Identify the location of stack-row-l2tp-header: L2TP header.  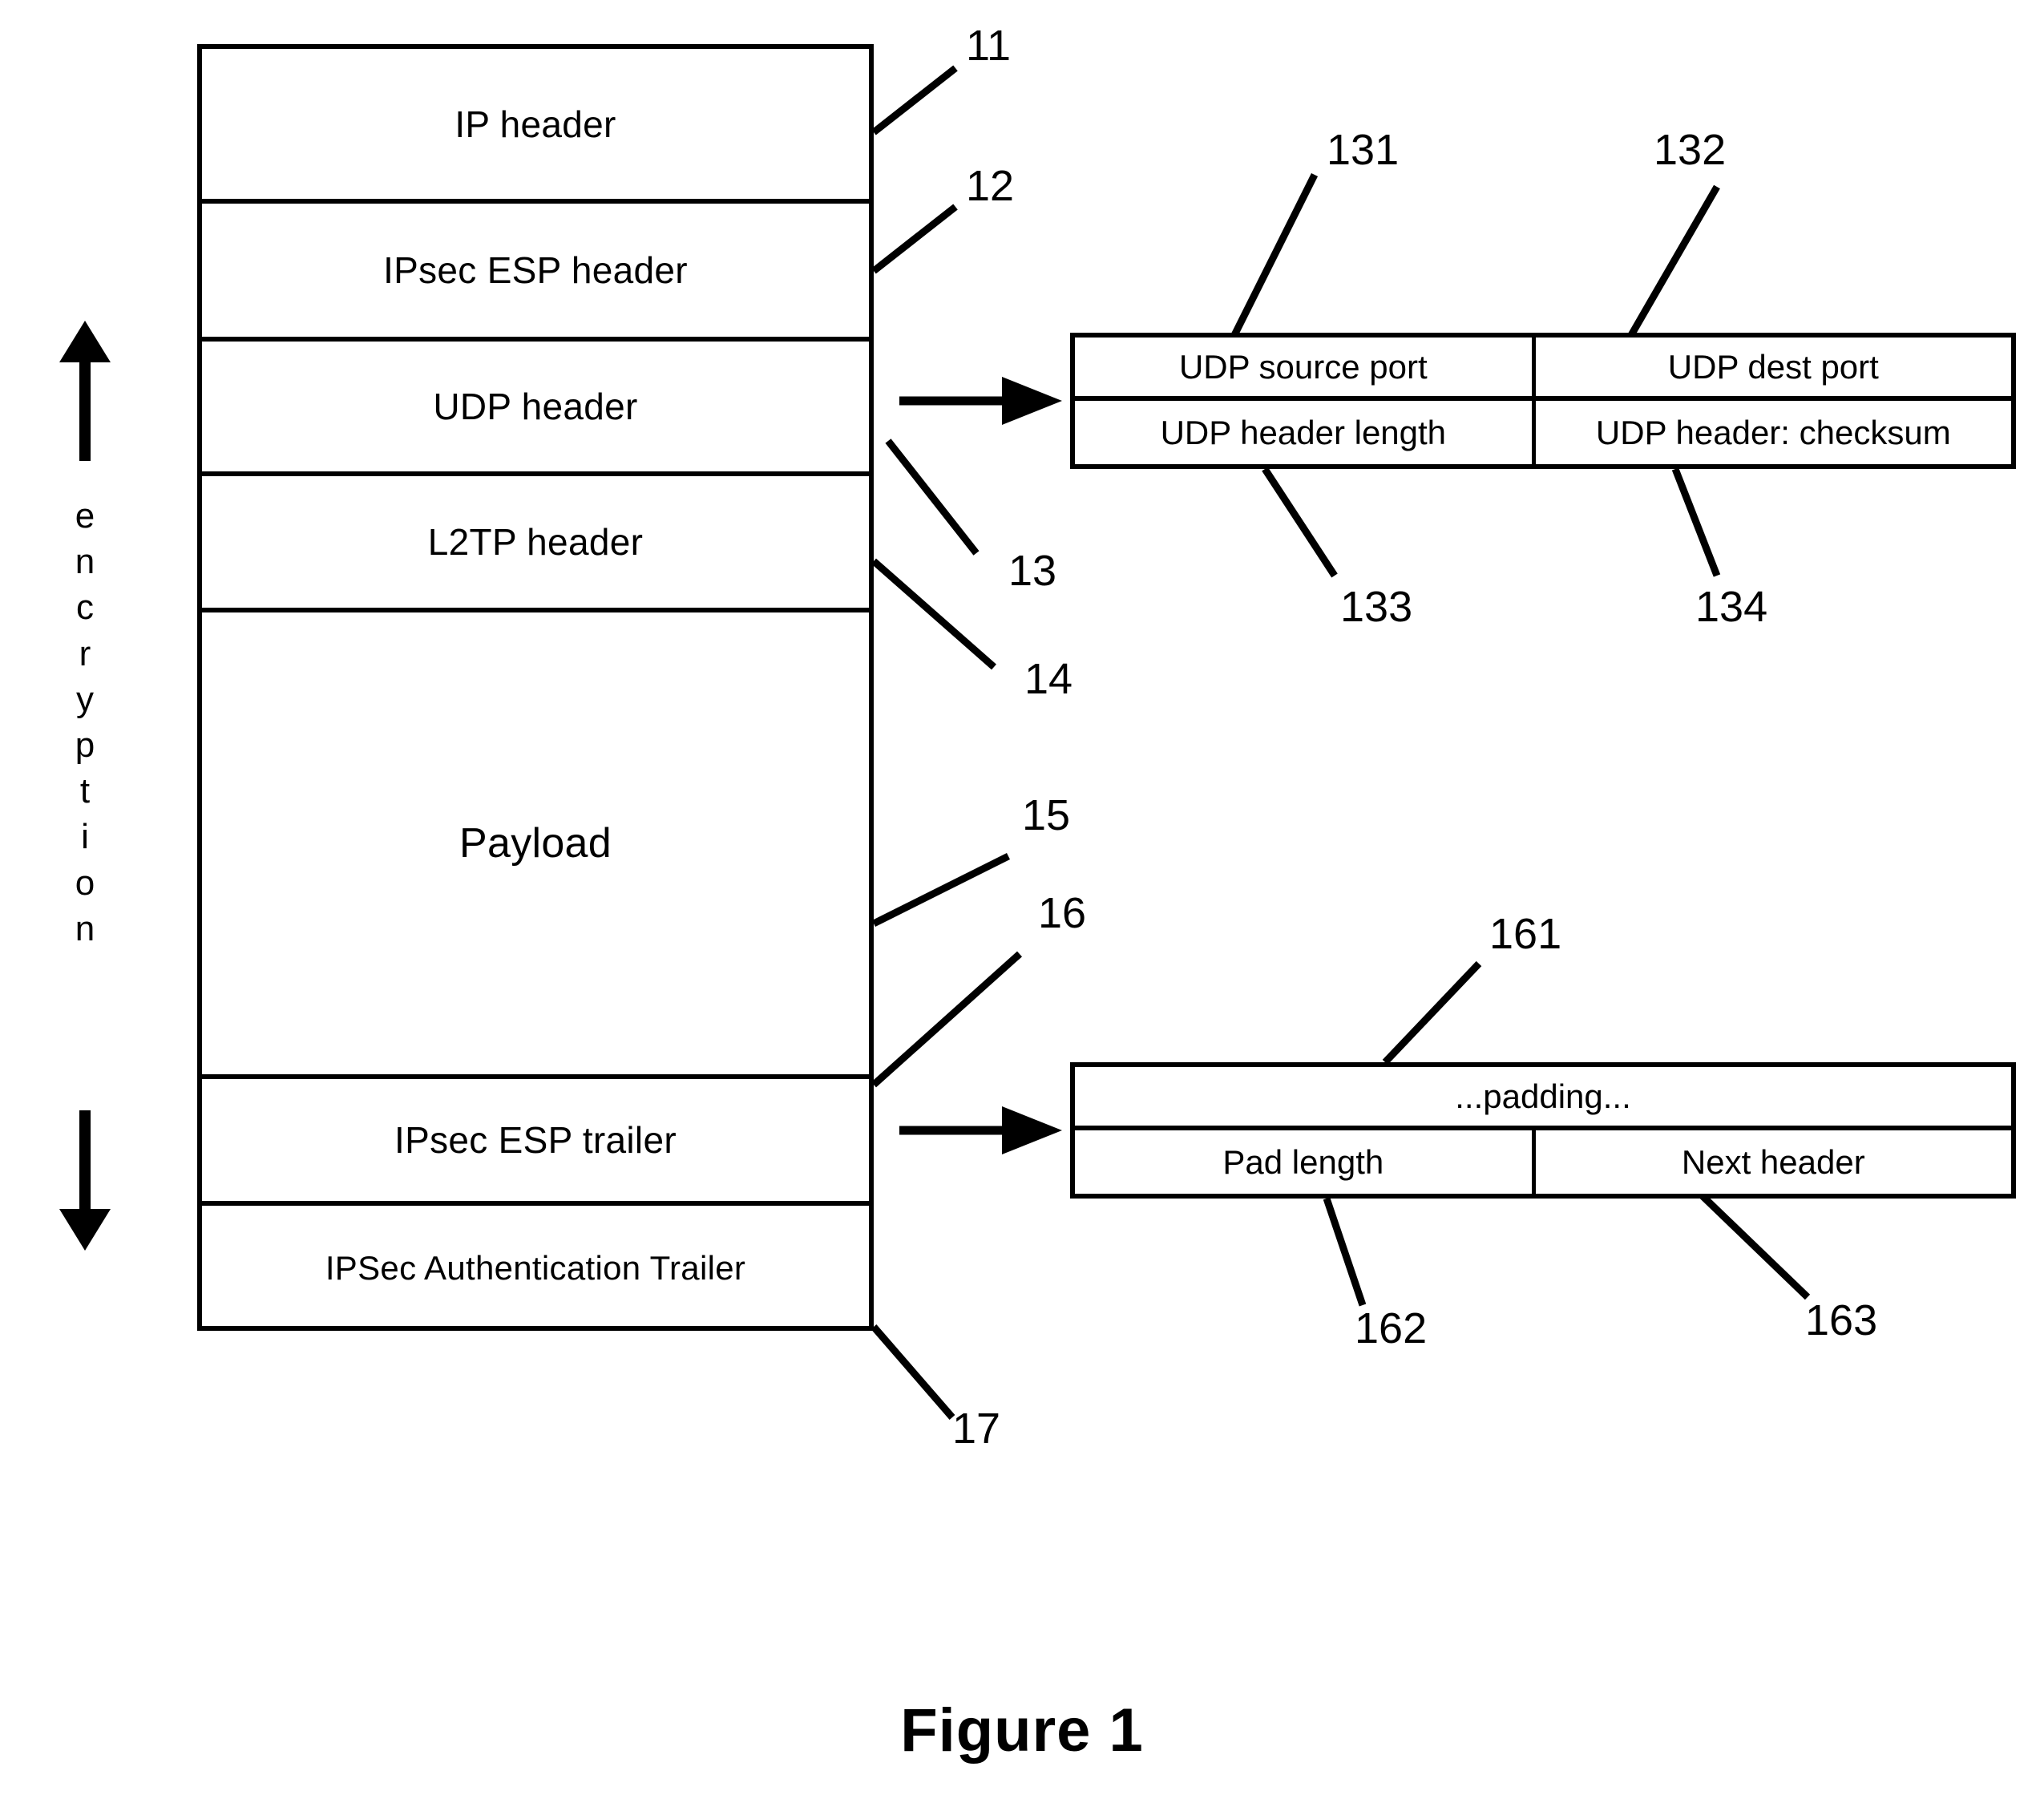
(535, 544).